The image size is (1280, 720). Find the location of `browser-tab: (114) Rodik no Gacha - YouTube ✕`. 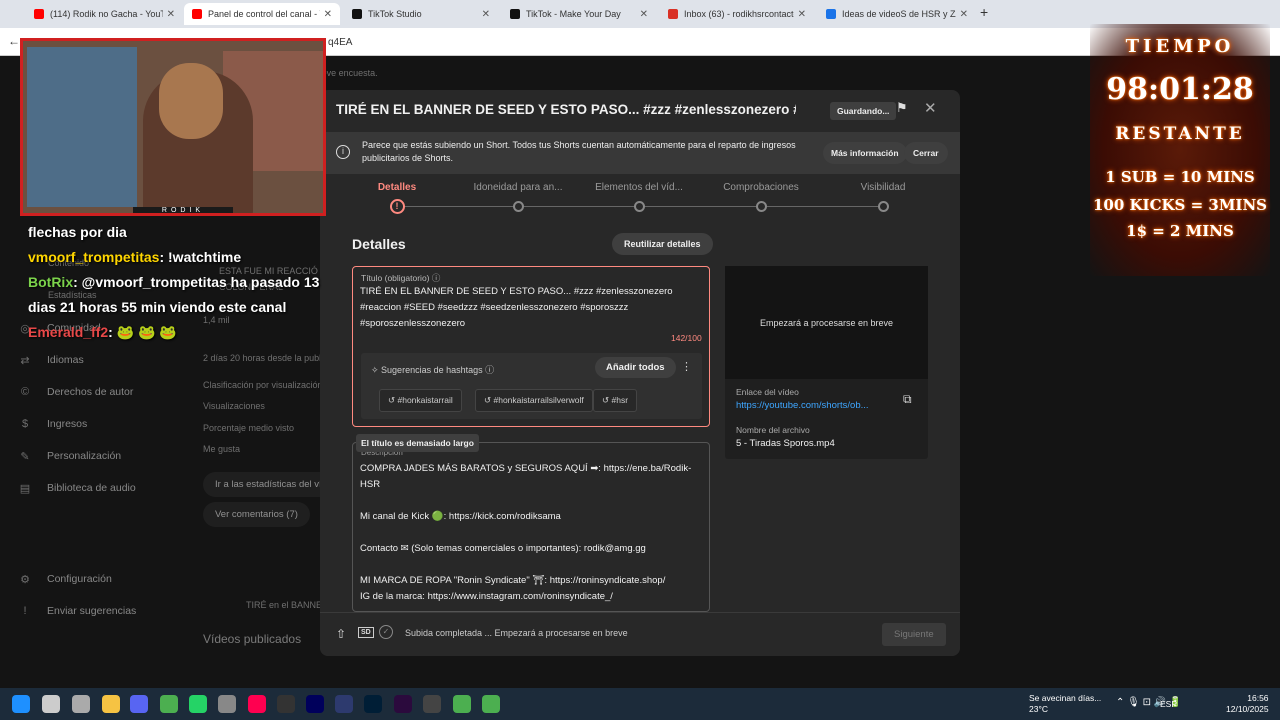

browser-tab: (114) Rodik no Gacha - YouTube ✕ is located at coordinates (104, 14).